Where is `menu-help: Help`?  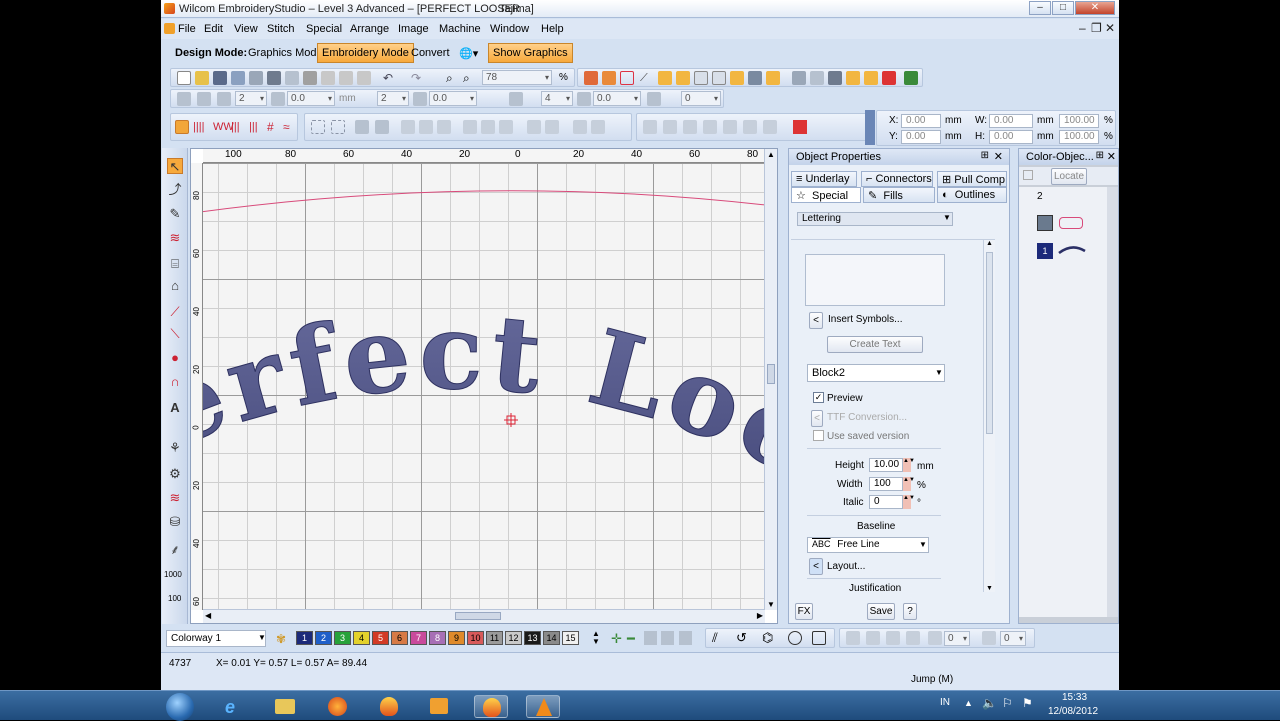
menu-help: Help is located at coordinates (552, 29).